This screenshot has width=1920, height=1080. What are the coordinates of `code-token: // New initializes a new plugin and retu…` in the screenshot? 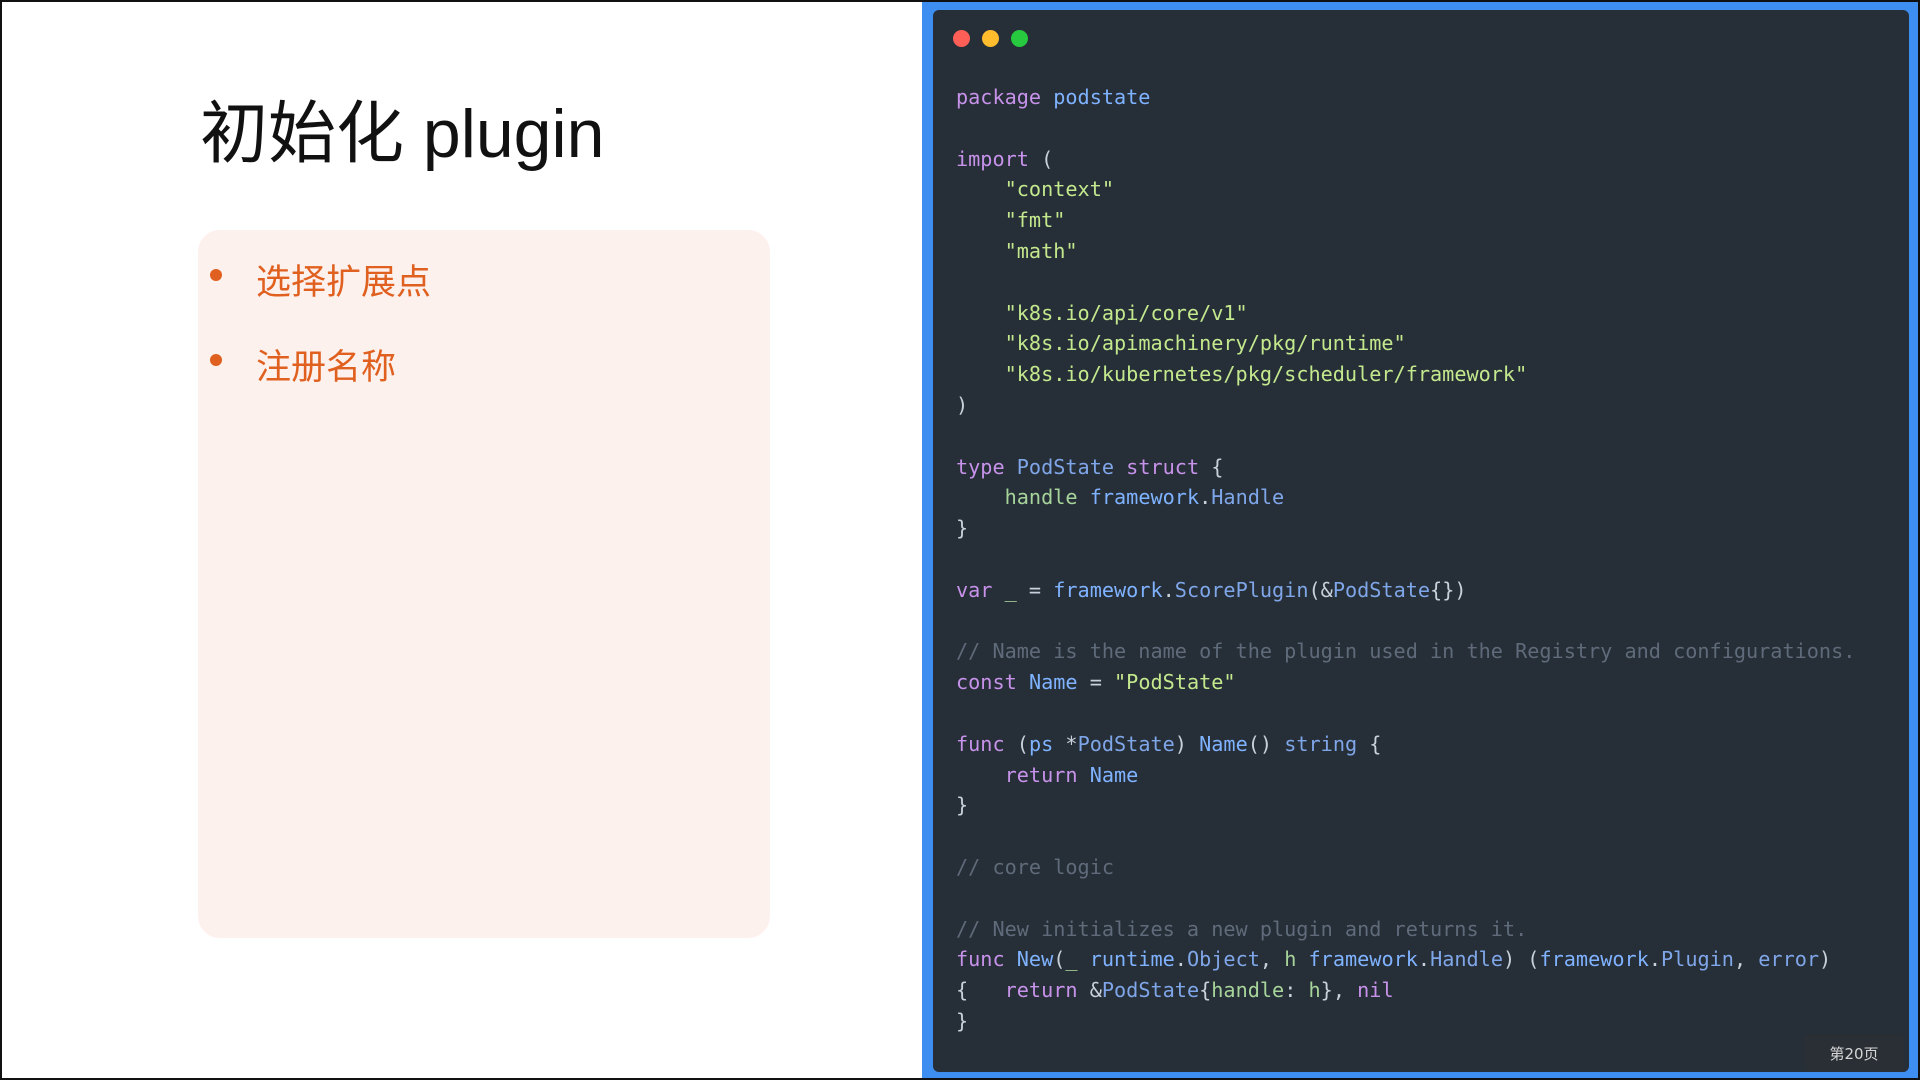 It's located at (1242, 928).